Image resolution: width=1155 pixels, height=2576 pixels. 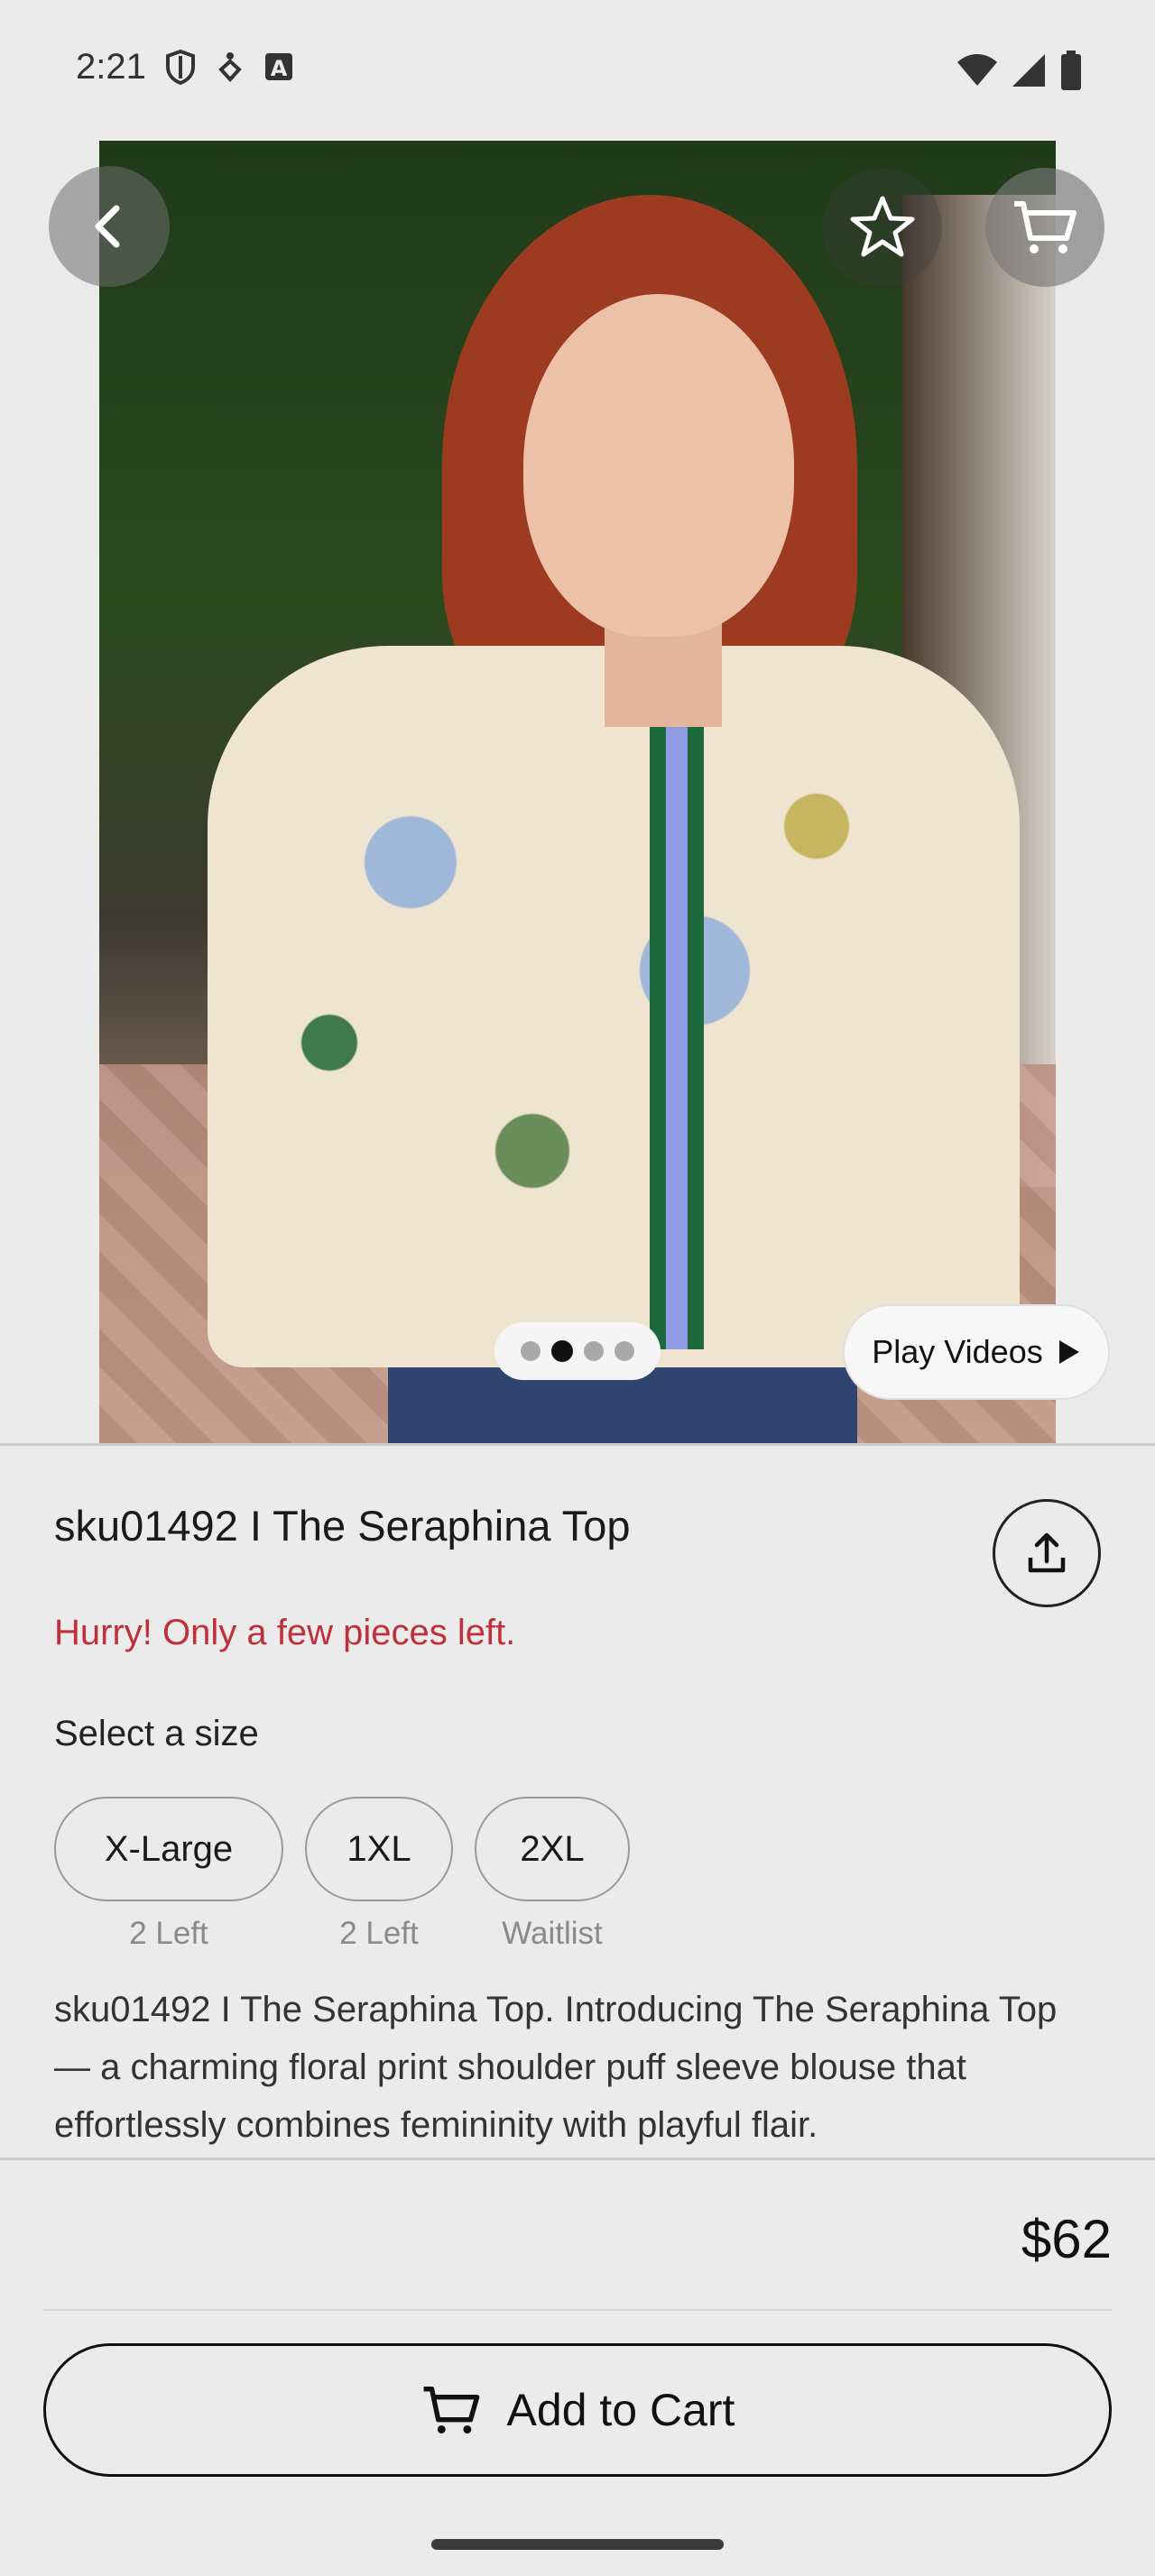 I want to click on select-size-label: Select a size, so click(x=156, y=1733).